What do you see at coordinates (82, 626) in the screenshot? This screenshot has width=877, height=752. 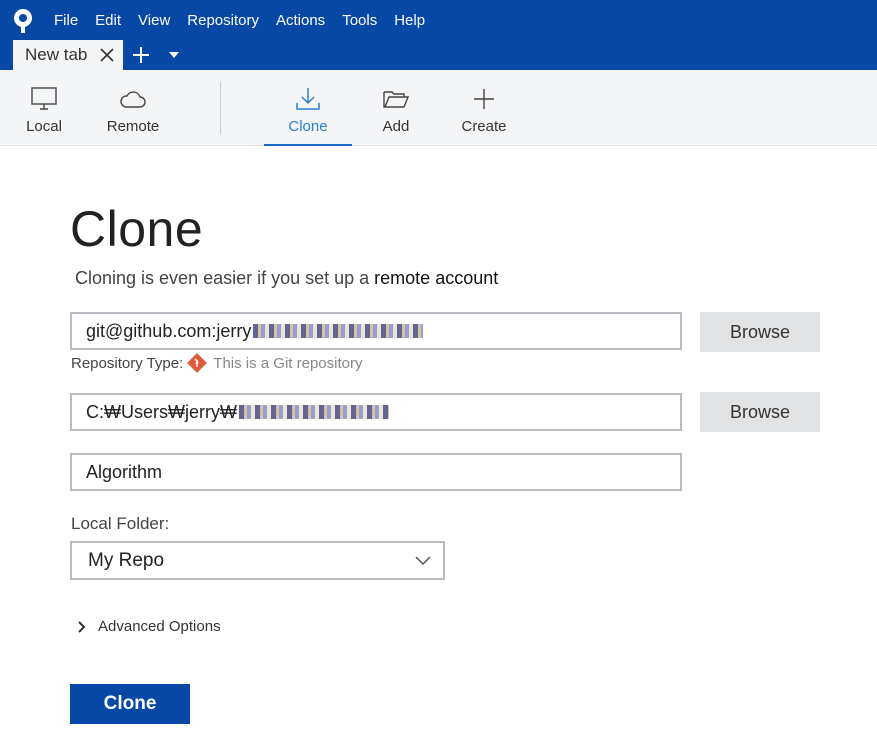 I see `chevron-right-icon` at bounding box center [82, 626].